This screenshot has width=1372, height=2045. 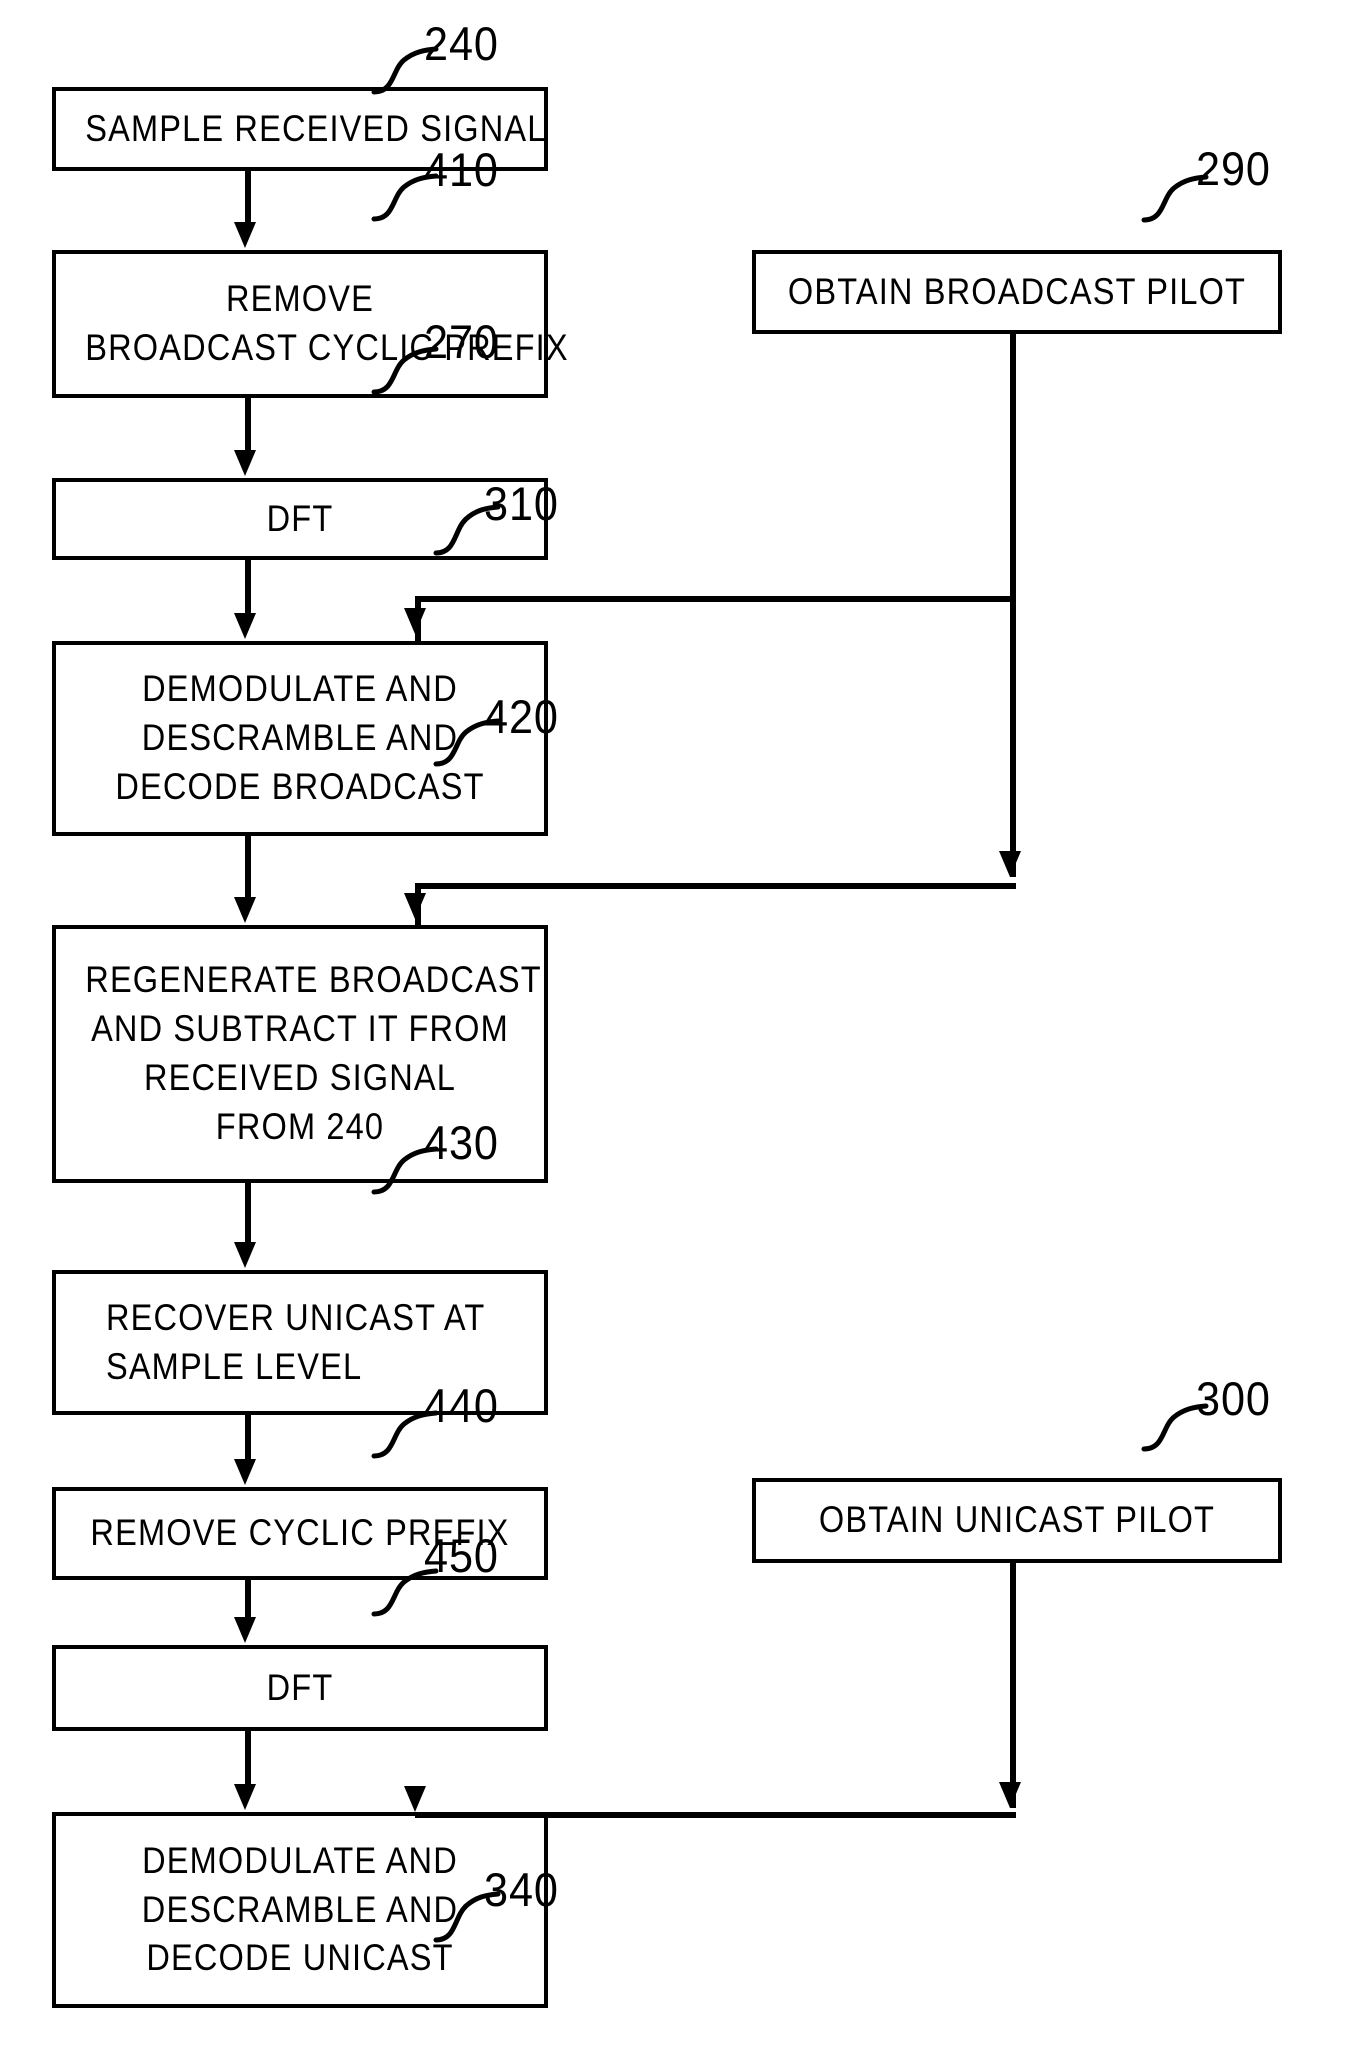 I want to click on ref-310: 310, so click(x=521, y=503).